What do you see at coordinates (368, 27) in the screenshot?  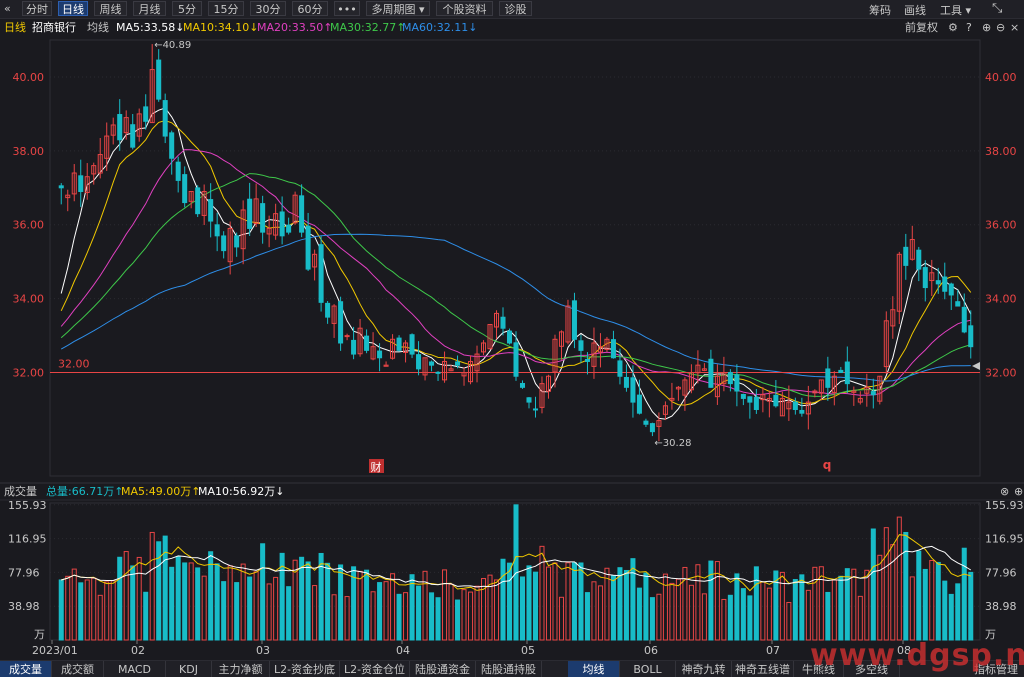 I see `ma30-value: MA30:32.77↑` at bounding box center [368, 27].